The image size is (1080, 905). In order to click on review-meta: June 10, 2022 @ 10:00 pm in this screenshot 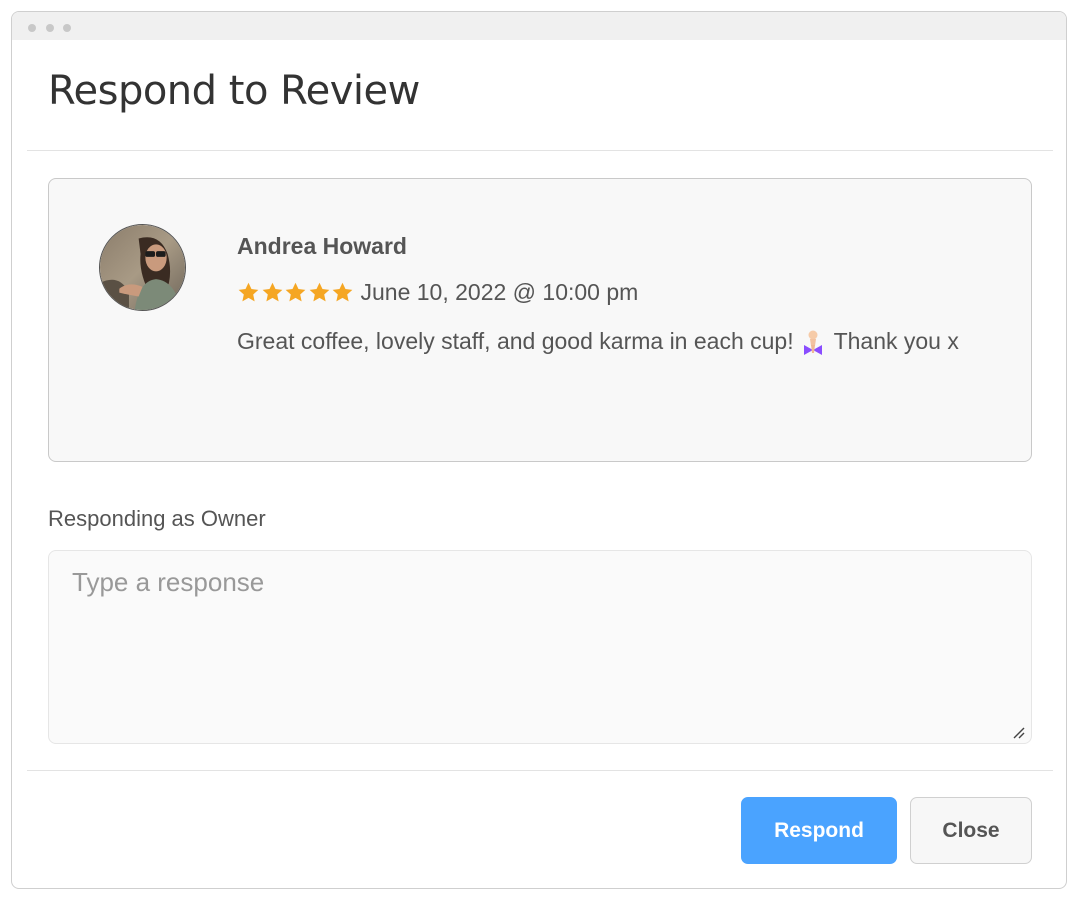, I will do `click(437, 292)`.